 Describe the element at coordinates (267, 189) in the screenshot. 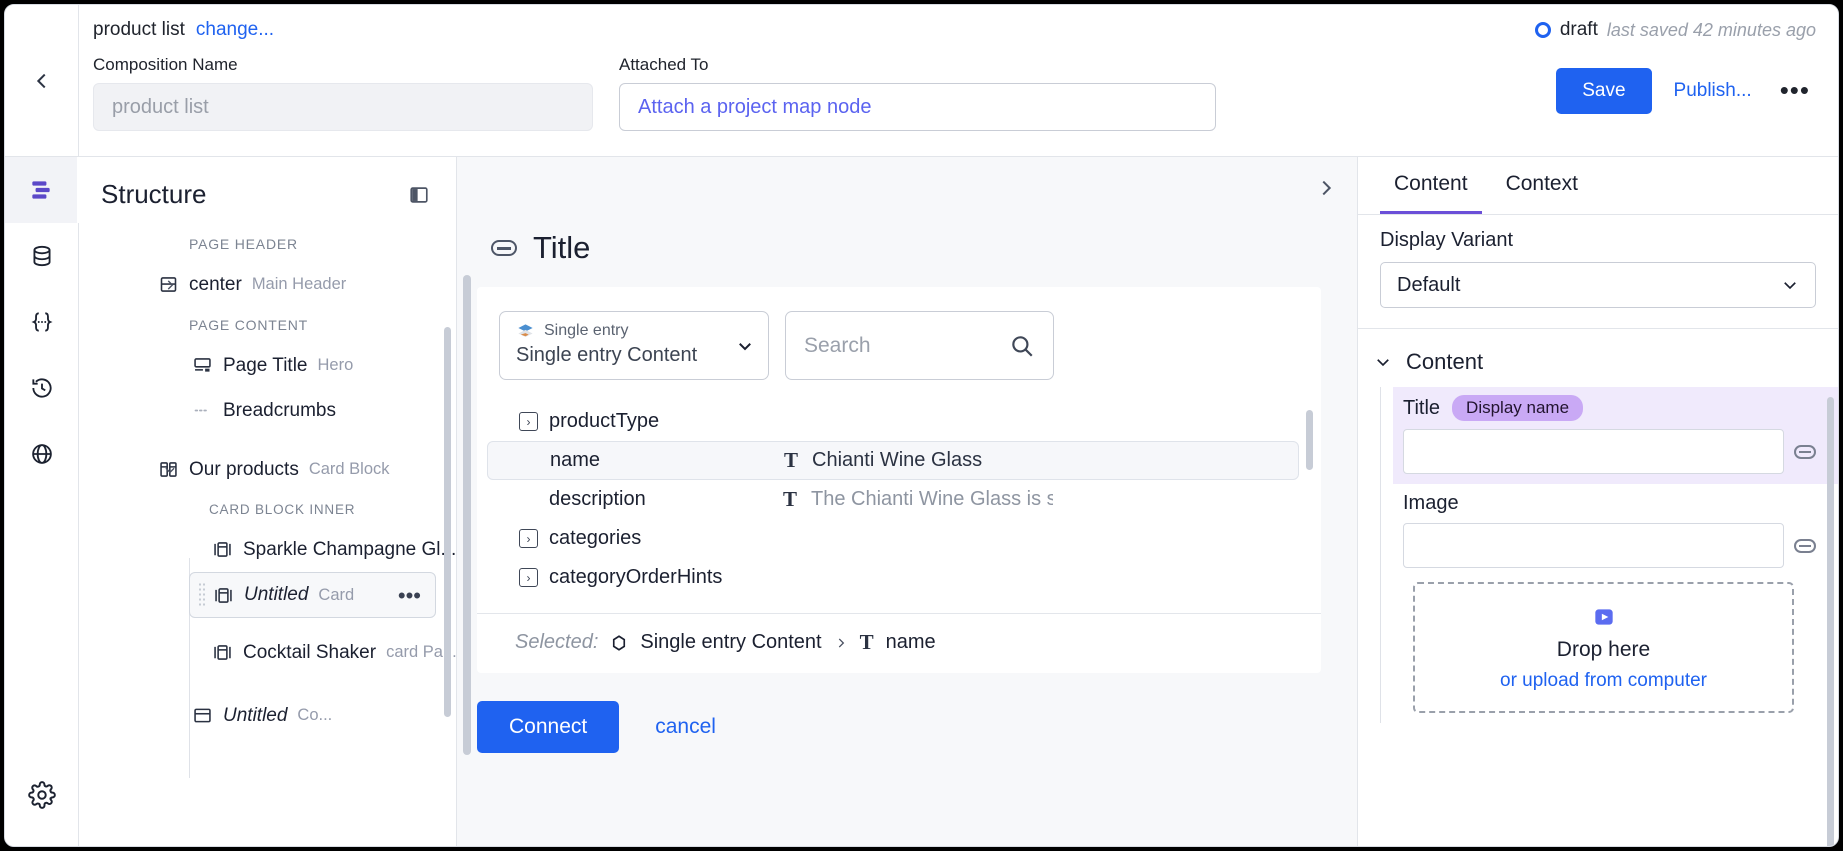

I see `structure-header: Structure` at that location.